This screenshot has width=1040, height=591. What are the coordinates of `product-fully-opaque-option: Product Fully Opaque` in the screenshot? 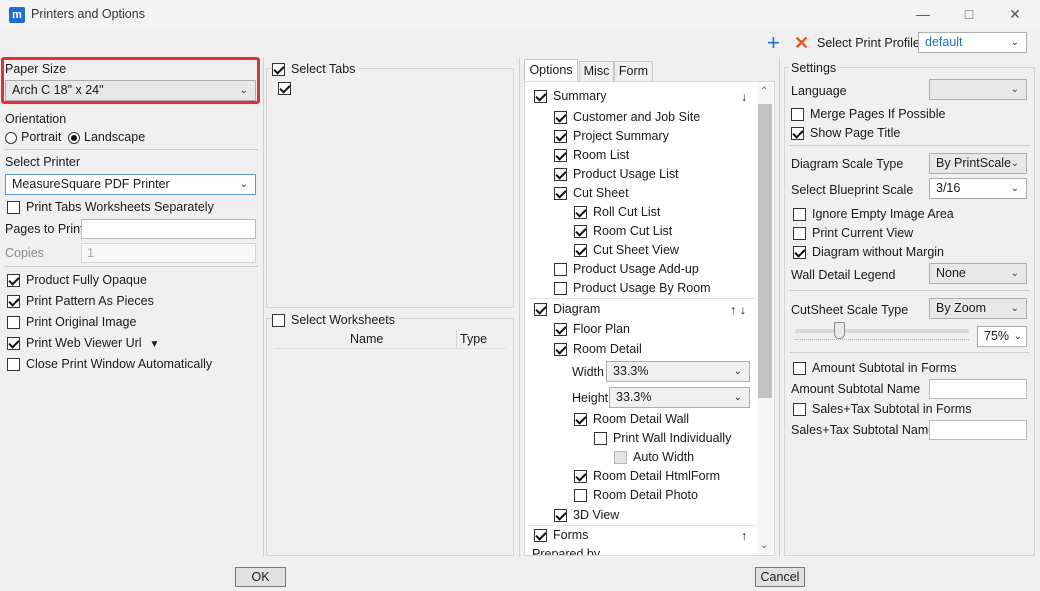 It's located at (77, 280).